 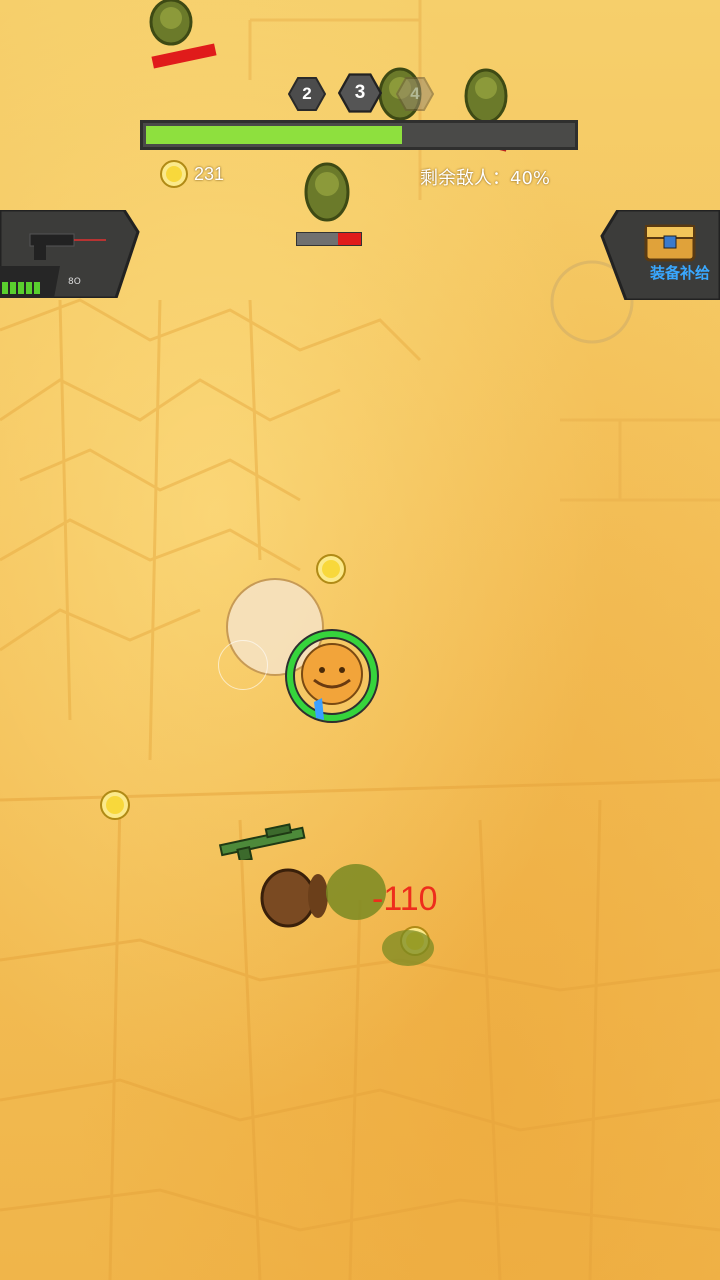 I want to click on treasure-chest-icon, so click(x=670, y=243).